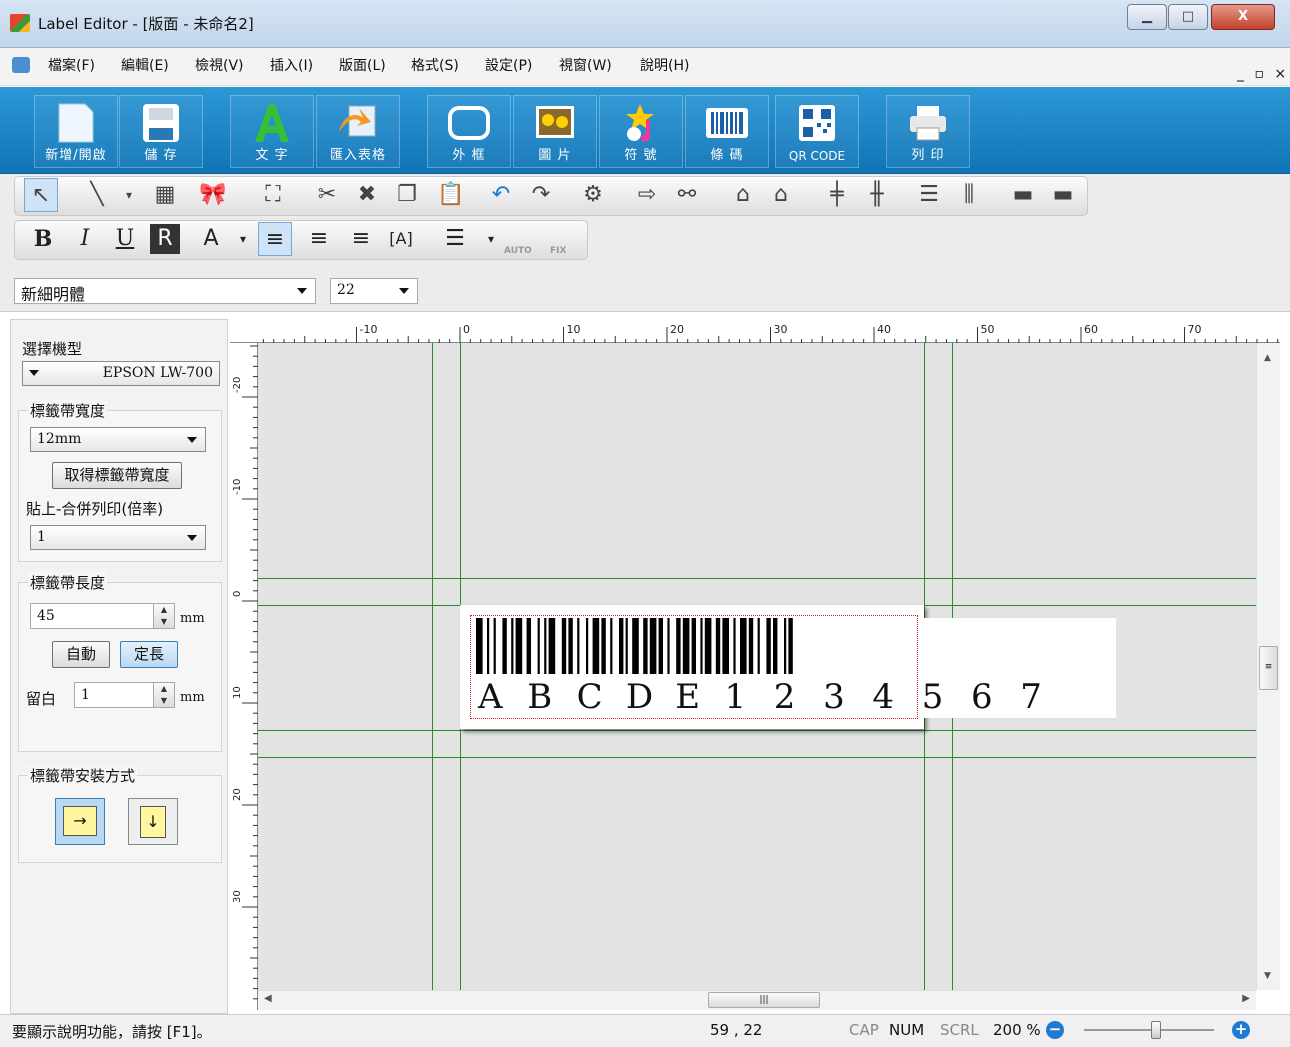 The image size is (1290, 1047). Describe the element at coordinates (145, 65) in the screenshot. I see `menu-edit: 編輯(E)` at that location.